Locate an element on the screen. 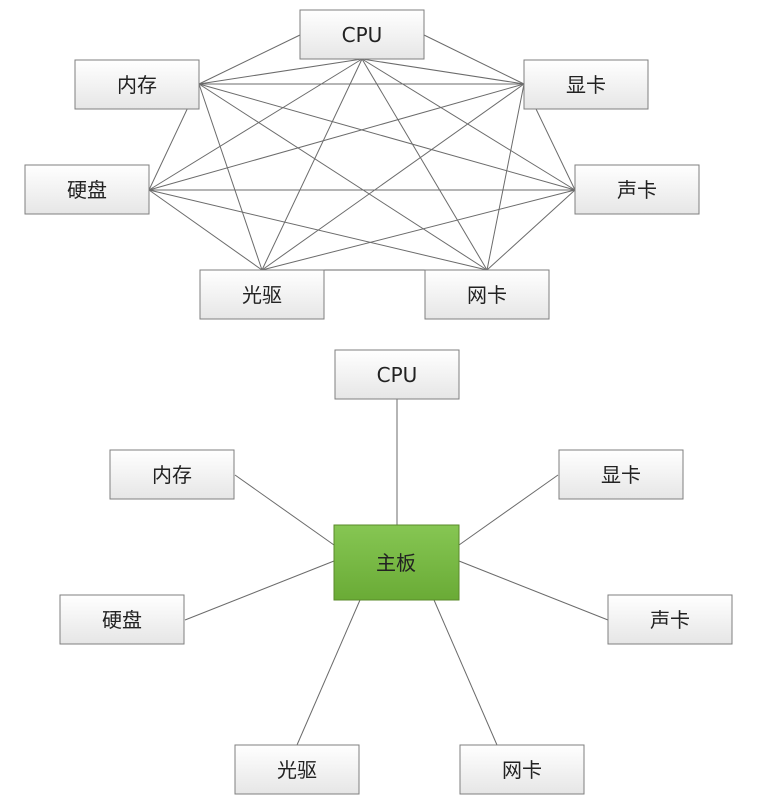 The image size is (784, 804). star-hub-motherboard: 主板 is located at coordinates (396, 562).